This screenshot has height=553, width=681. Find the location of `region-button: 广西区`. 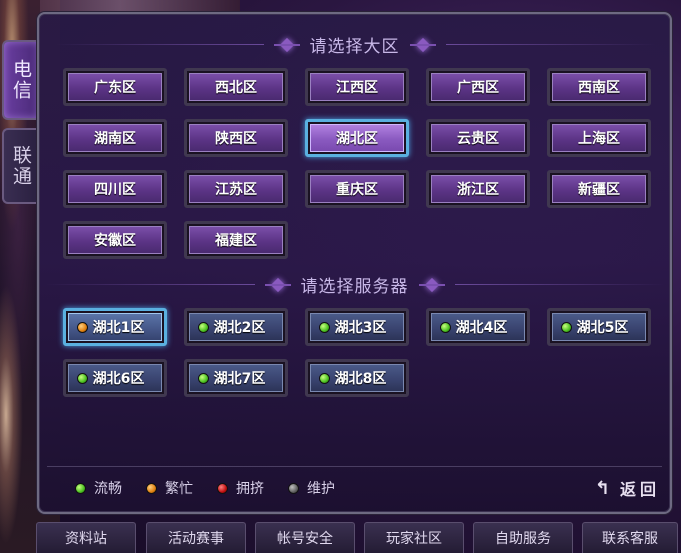

region-button: 广西区 is located at coordinates (478, 87).